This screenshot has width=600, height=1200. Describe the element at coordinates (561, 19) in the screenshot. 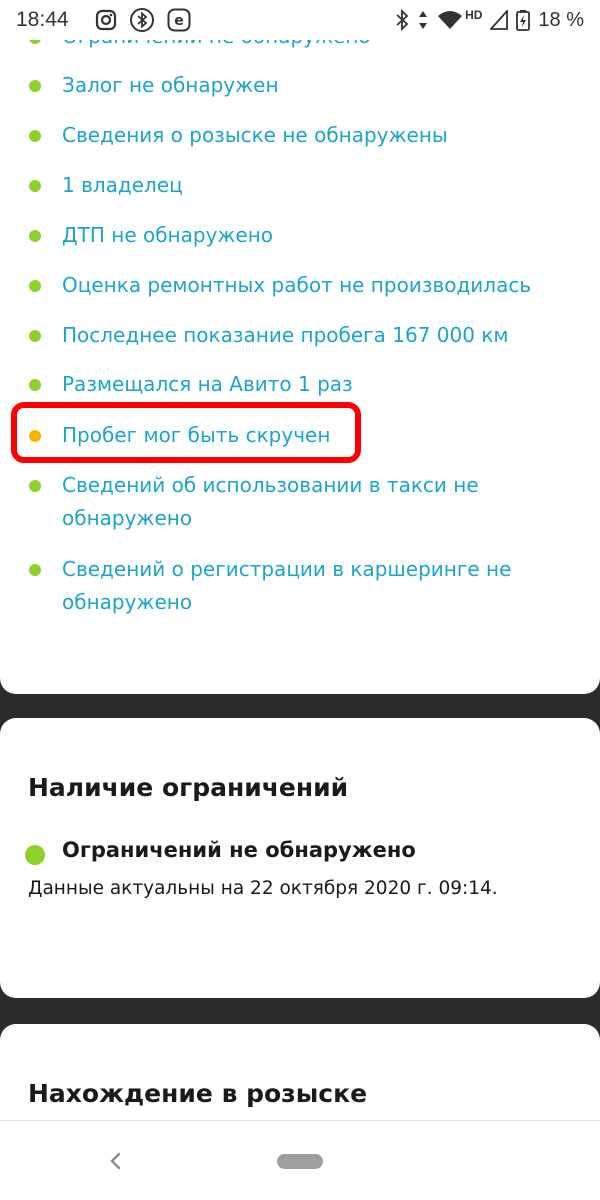

I see `battery-percent: 18 %` at that location.